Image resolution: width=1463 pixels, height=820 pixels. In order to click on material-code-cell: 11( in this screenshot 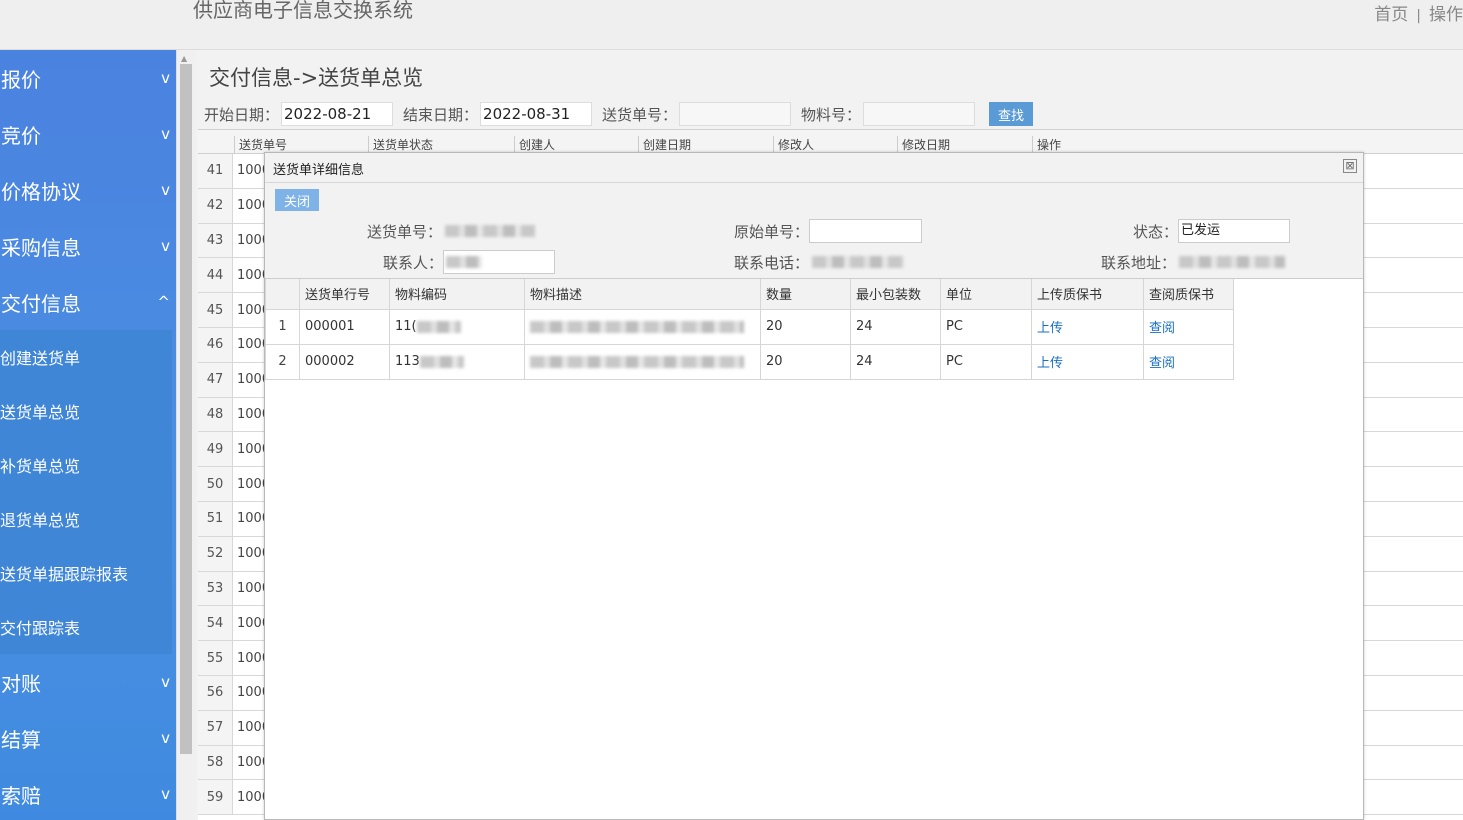, I will do `click(457, 326)`.